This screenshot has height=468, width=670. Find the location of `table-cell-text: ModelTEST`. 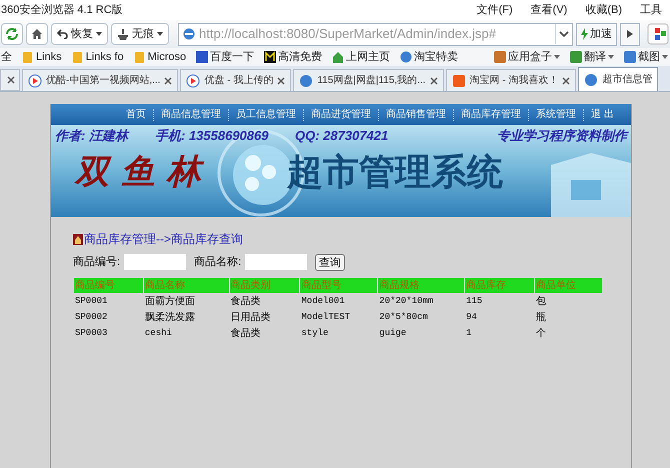

table-cell-text: ModelTEST is located at coordinates (325, 317).